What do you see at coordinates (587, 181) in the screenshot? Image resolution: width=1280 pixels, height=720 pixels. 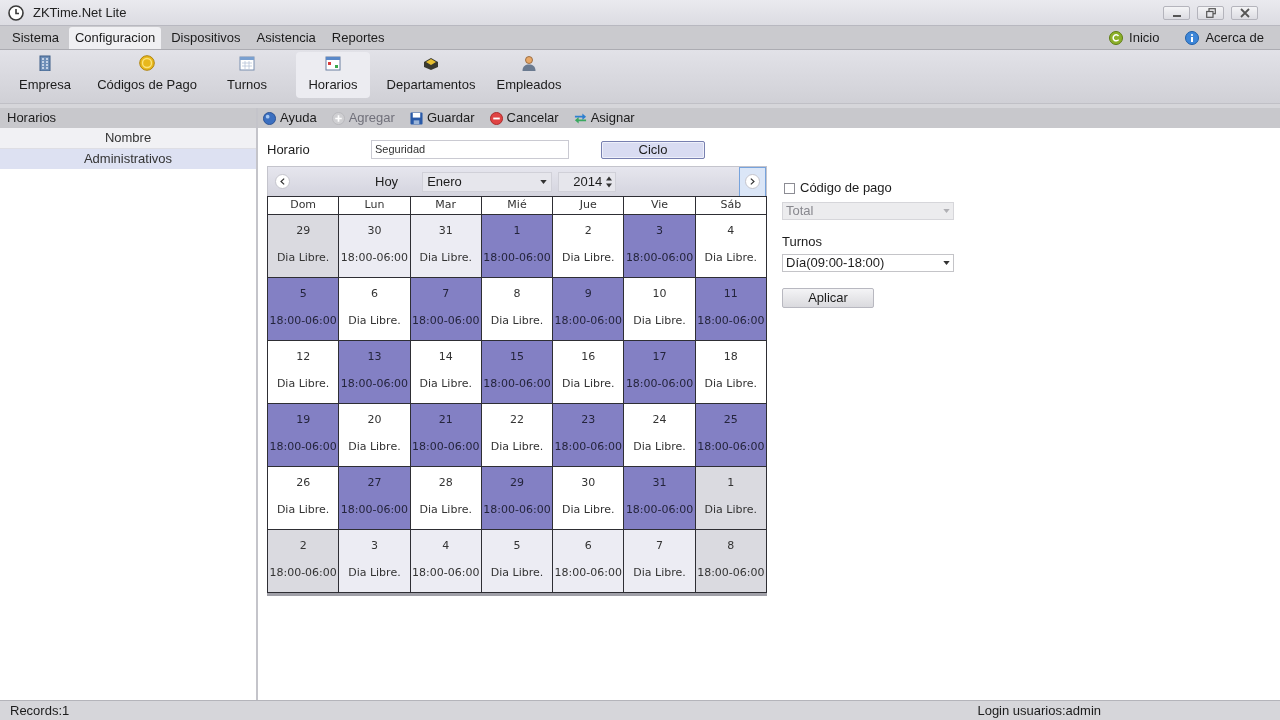 I see `year-spinner: 2014` at bounding box center [587, 181].